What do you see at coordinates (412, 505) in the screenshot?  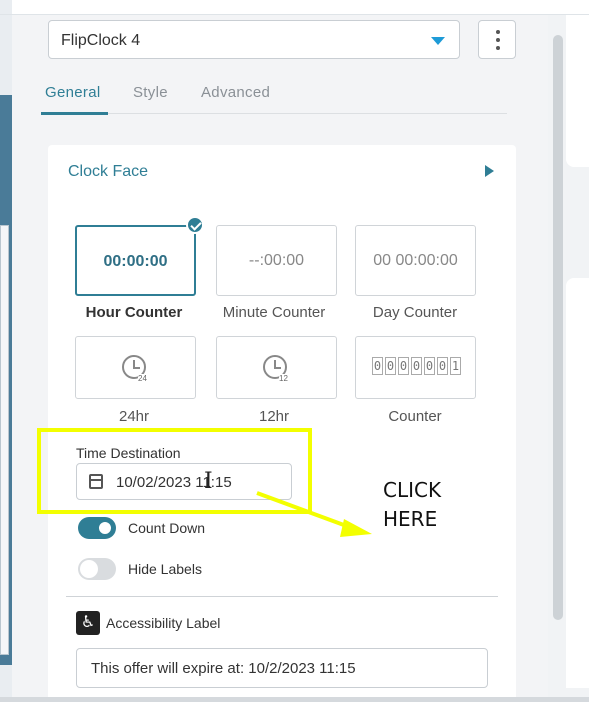 I see `annotation-text: CLICK HERE` at bounding box center [412, 505].